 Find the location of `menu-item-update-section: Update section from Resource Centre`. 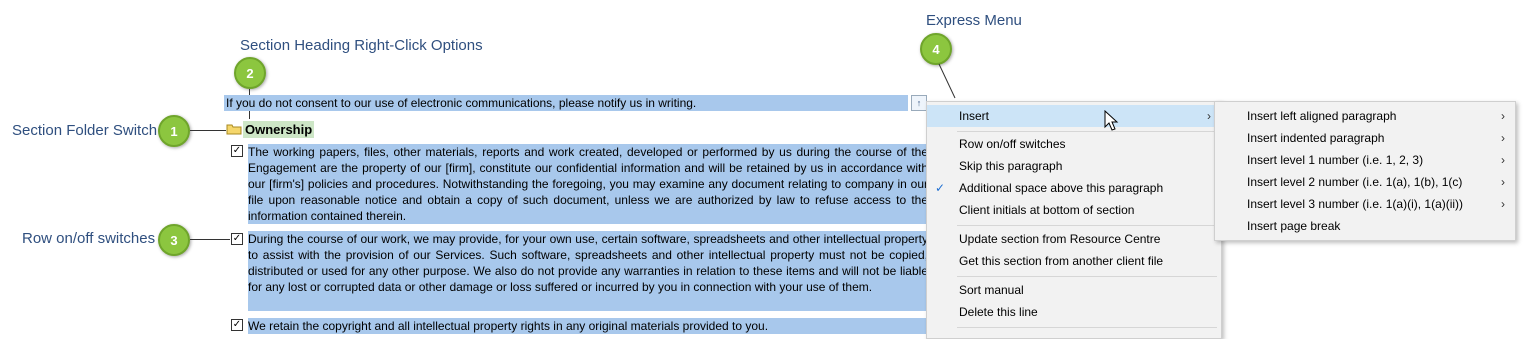

menu-item-update-section: Update section from Resource Centre is located at coordinates (1074, 239).